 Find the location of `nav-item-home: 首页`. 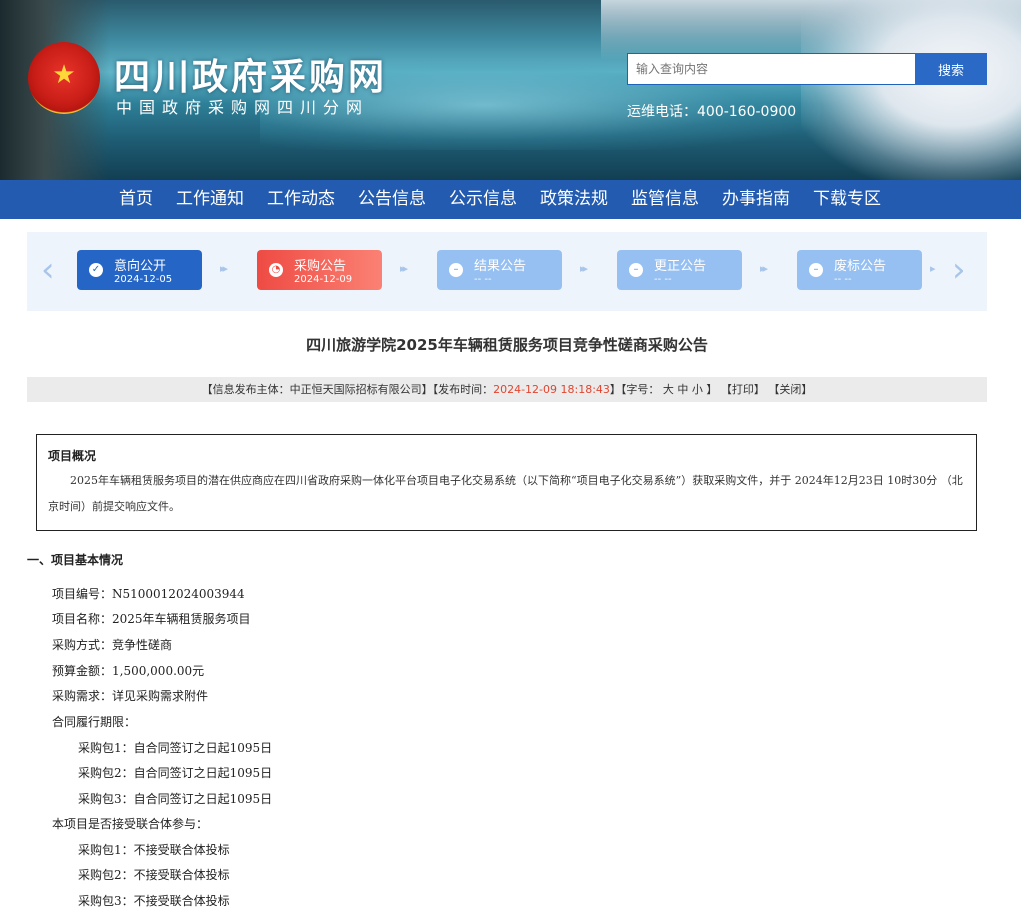

nav-item-home: 首页 is located at coordinates (136, 199).